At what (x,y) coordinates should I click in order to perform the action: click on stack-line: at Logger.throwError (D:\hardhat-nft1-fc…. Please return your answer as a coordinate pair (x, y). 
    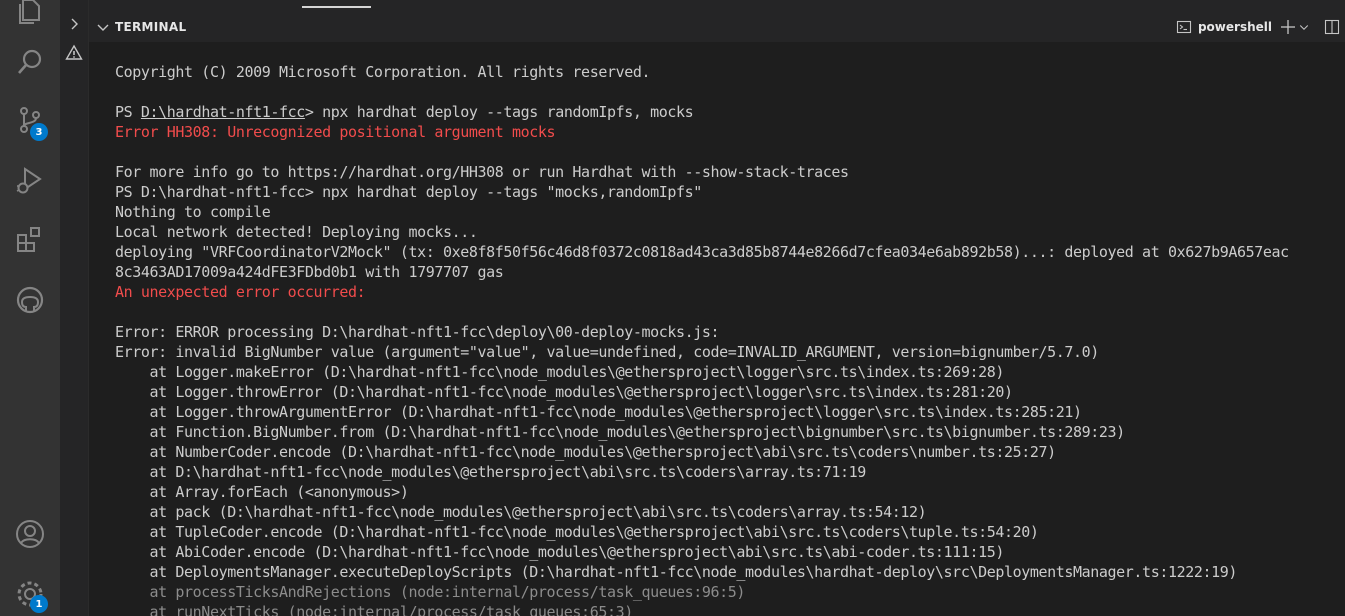
    Looking at the image, I should click on (564, 392).